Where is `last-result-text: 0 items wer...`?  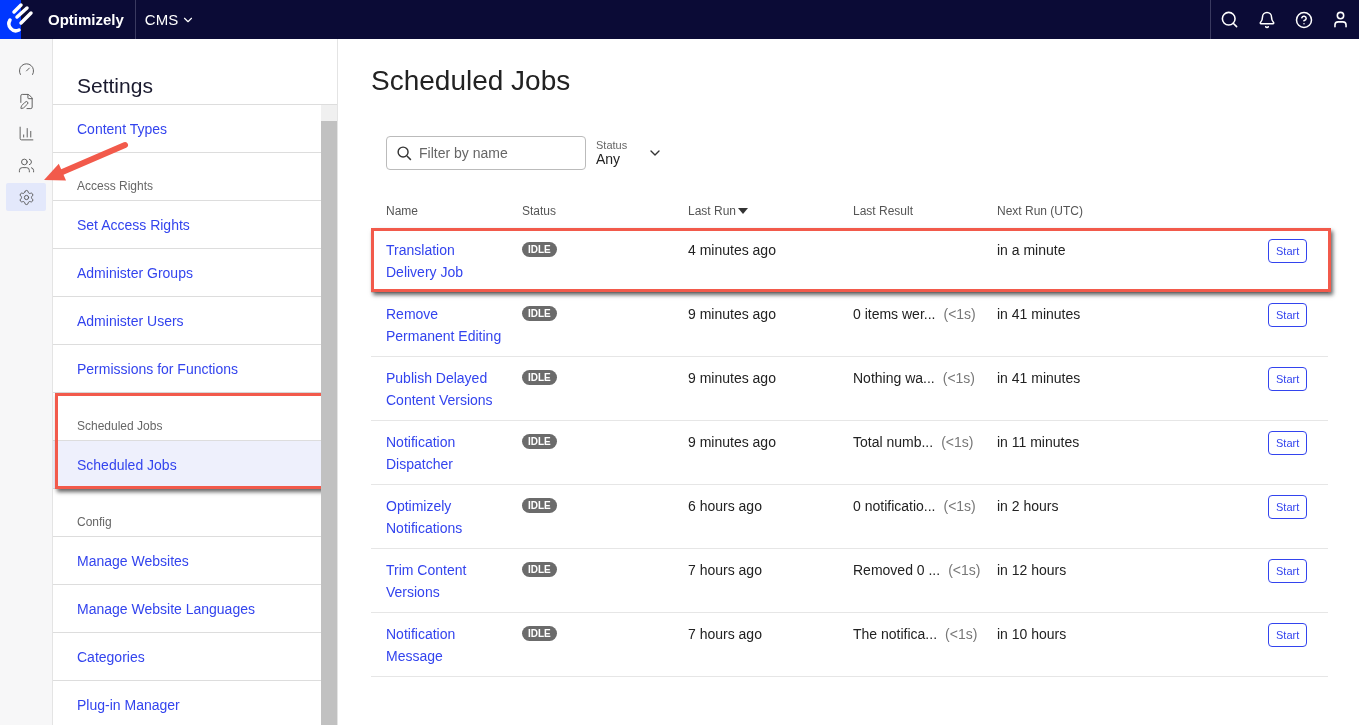
last-result-text: 0 items wer... is located at coordinates (894, 314).